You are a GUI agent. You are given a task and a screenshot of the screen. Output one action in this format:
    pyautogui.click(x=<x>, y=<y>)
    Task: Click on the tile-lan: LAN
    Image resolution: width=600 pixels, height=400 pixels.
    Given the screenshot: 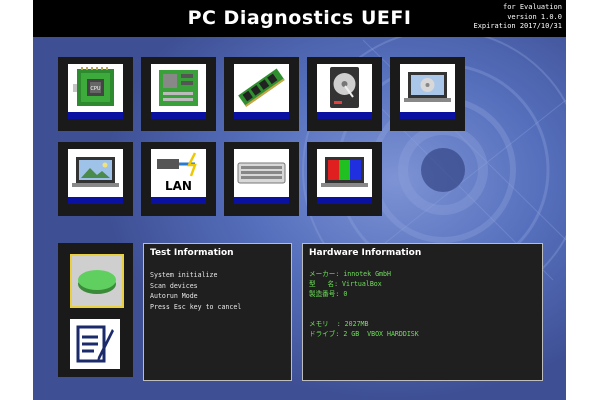 What is the action you would take?
    pyautogui.click(x=178, y=179)
    